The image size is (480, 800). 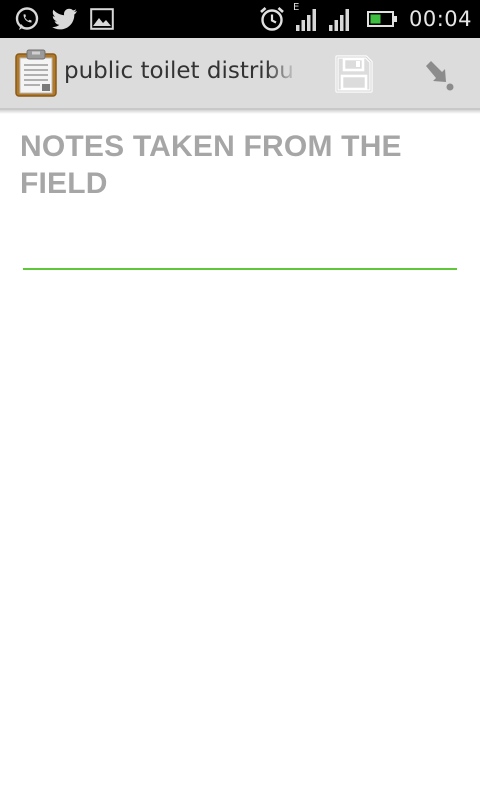 I want to click on floppy-disk-icon, so click(x=354, y=74).